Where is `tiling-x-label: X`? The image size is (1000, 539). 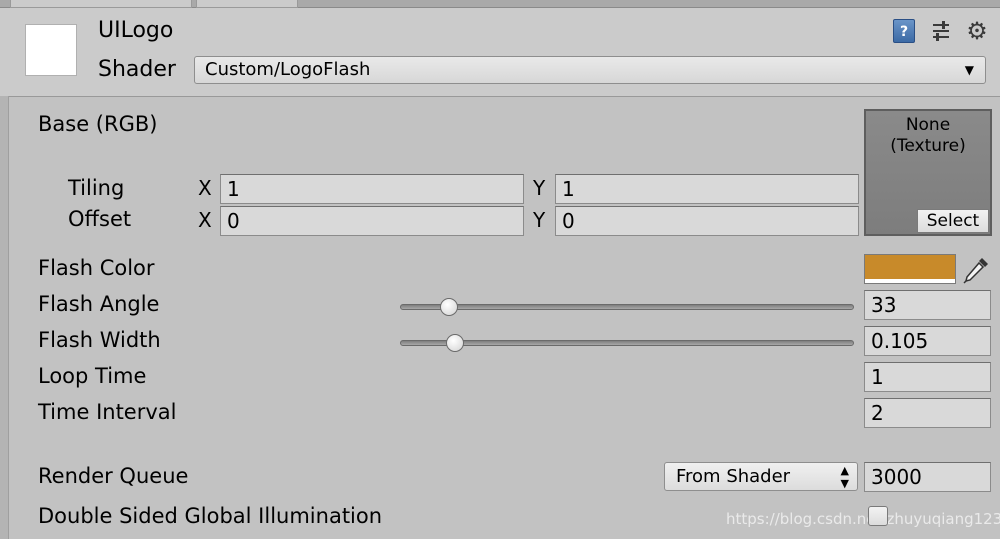
tiling-x-label: X is located at coordinates (205, 188).